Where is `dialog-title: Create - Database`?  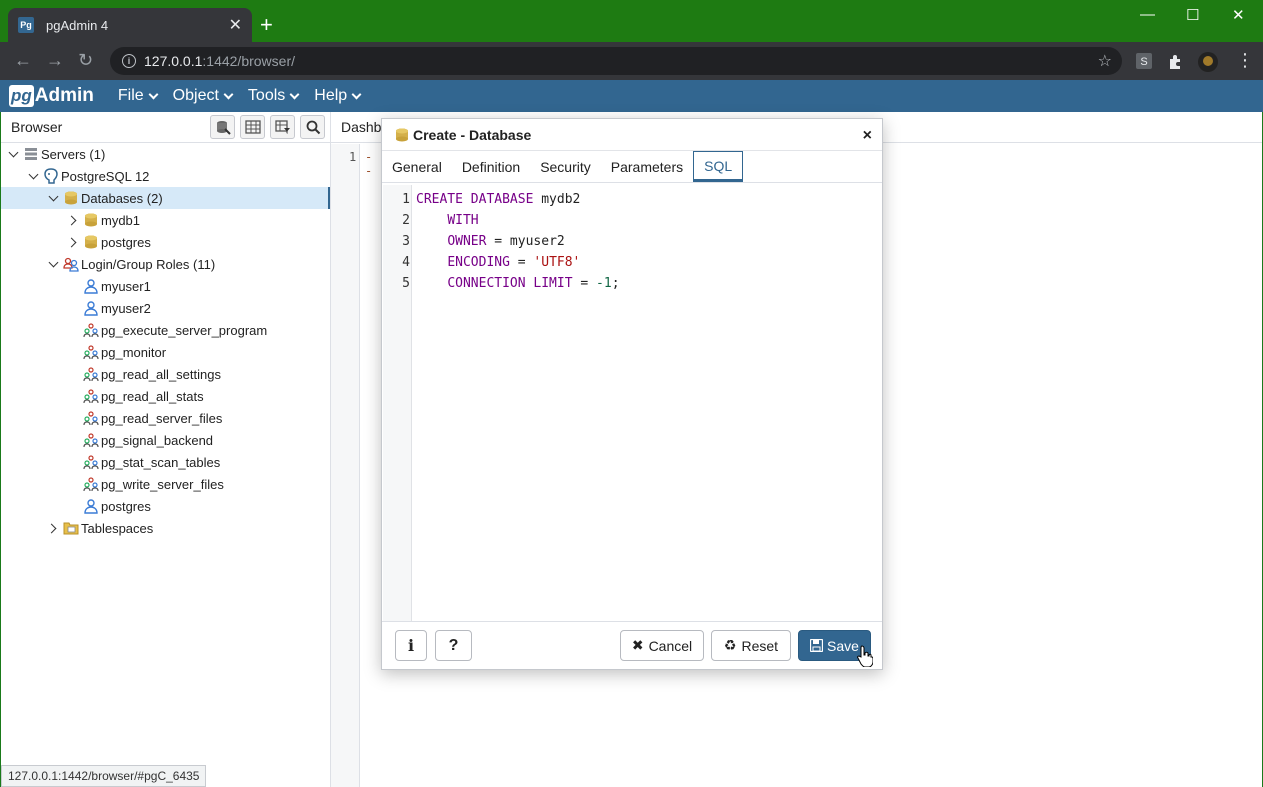 dialog-title: Create - Database is located at coordinates (472, 134).